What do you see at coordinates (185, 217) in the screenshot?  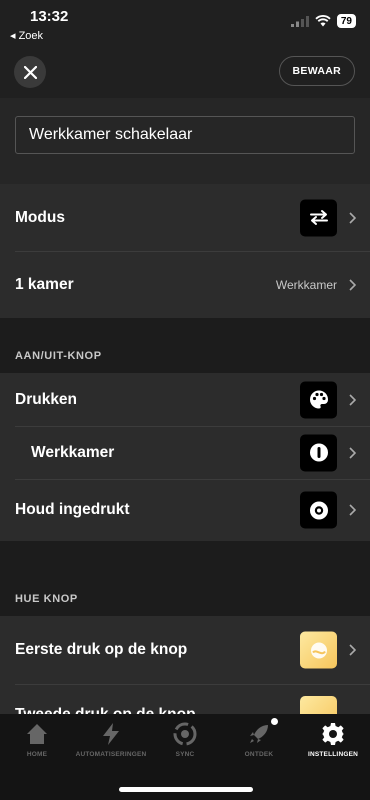 I see `mode-row: Modus` at bounding box center [185, 217].